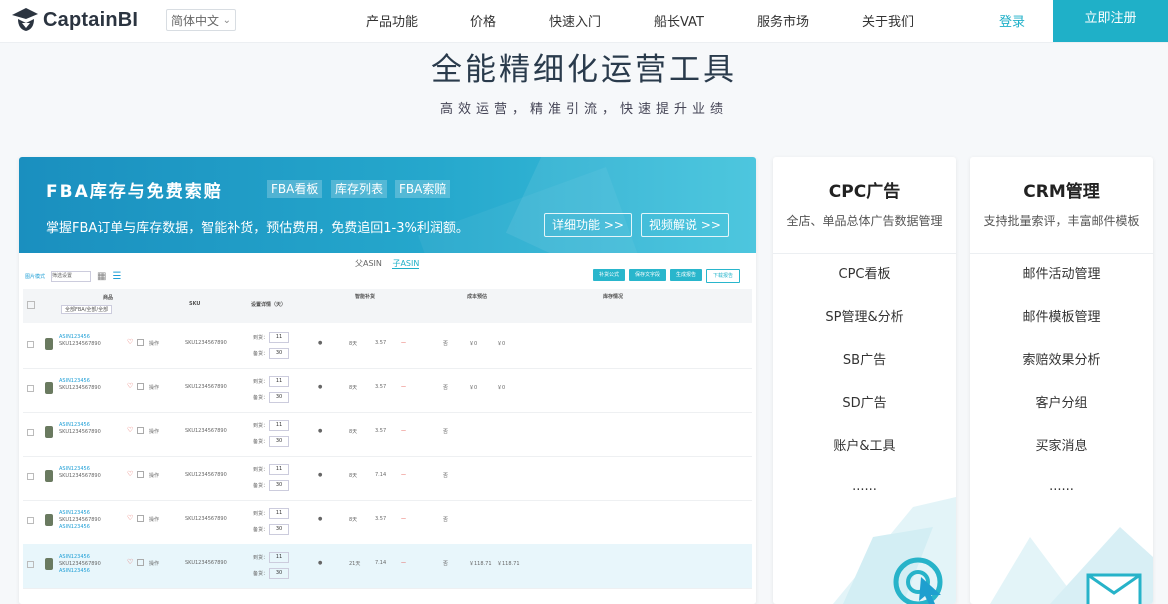 This screenshot has height=604, width=1168. I want to click on login-link: 登录, so click(1012, 20).